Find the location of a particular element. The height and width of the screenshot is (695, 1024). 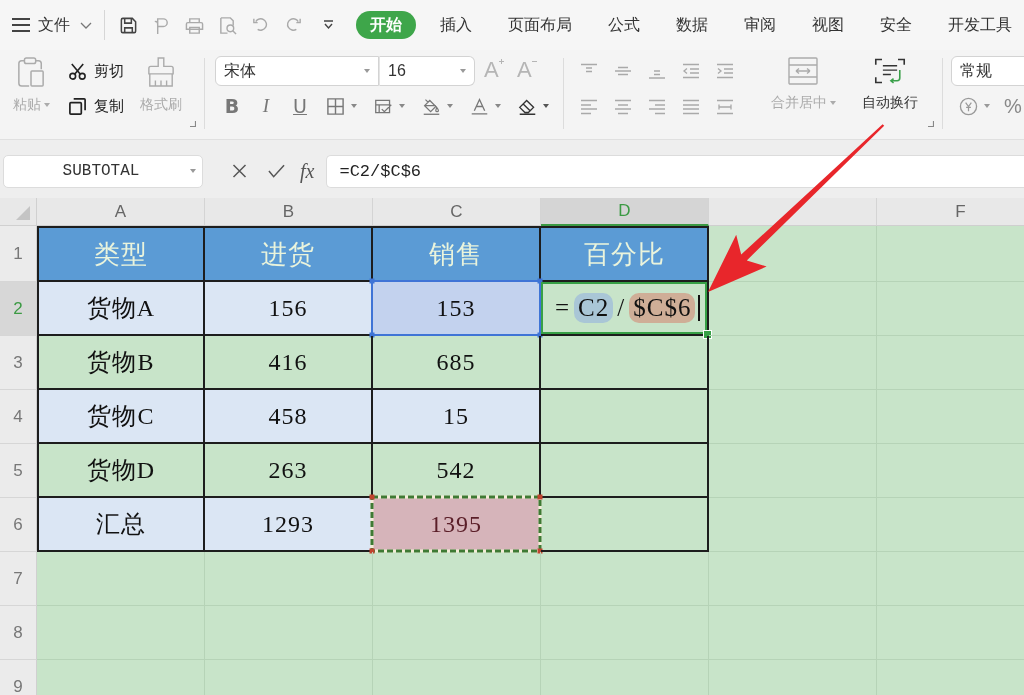

table-cell: 货物C is located at coordinates (121, 417).